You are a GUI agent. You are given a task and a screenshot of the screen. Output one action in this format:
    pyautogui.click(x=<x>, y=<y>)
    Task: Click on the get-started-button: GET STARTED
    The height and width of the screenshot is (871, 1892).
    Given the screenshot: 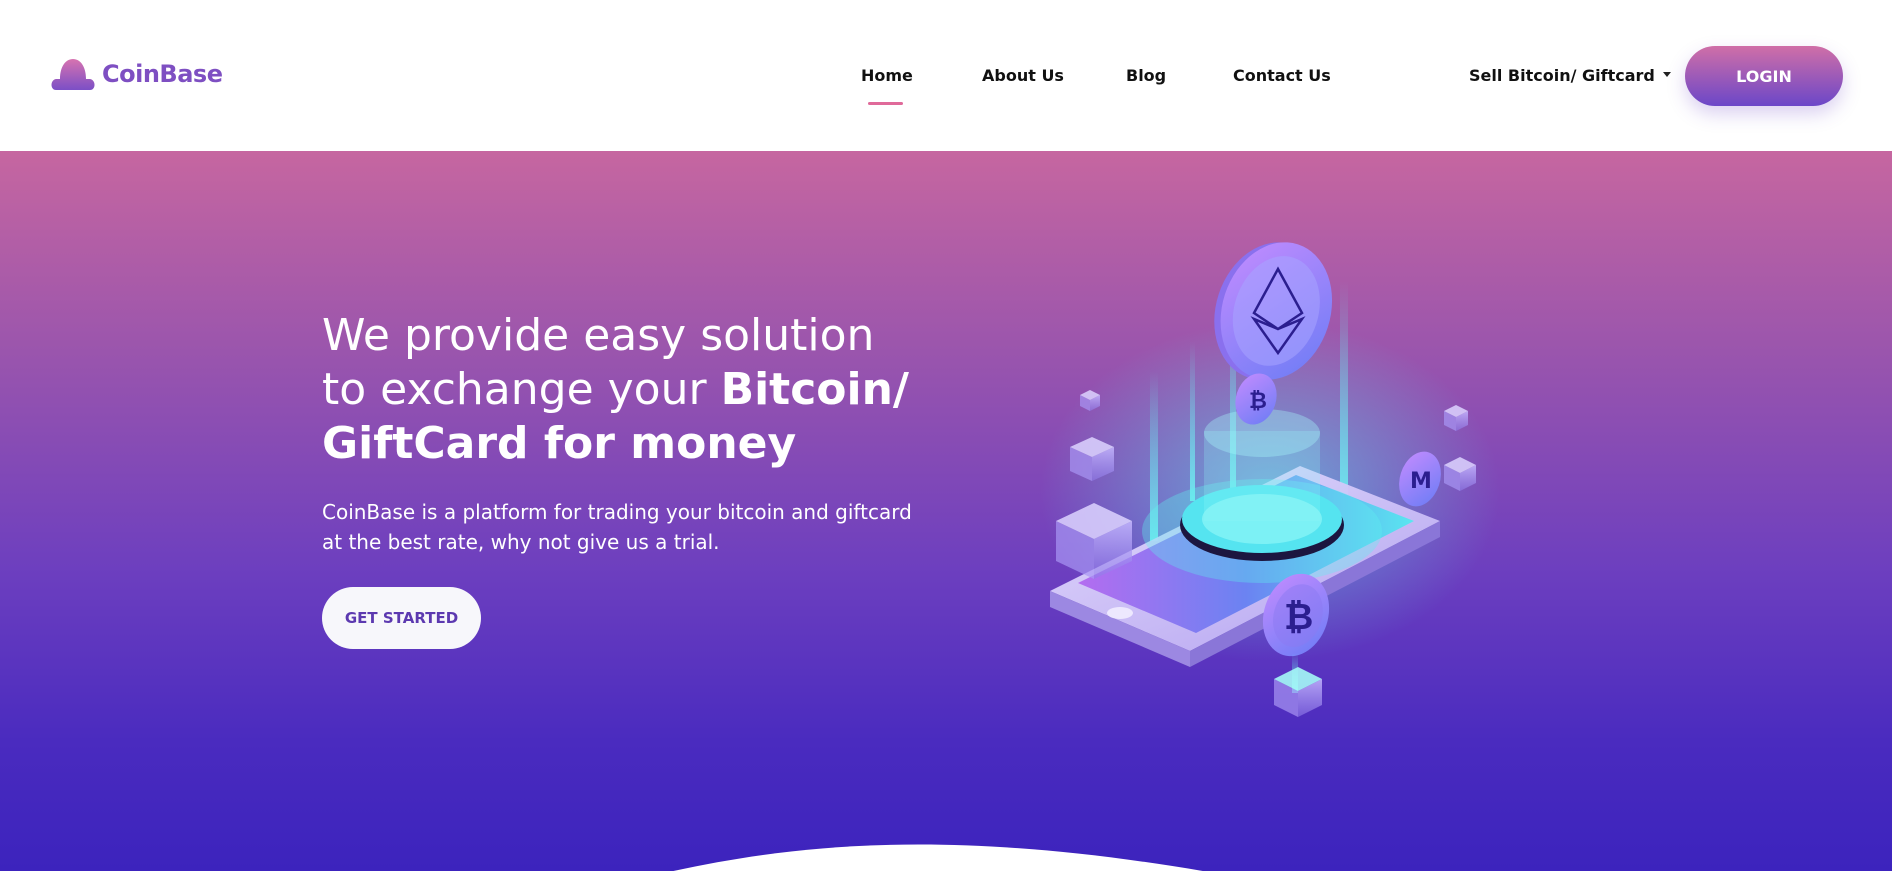 What is the action you would take?
    pyautogui.click(x=401, y=618)
    